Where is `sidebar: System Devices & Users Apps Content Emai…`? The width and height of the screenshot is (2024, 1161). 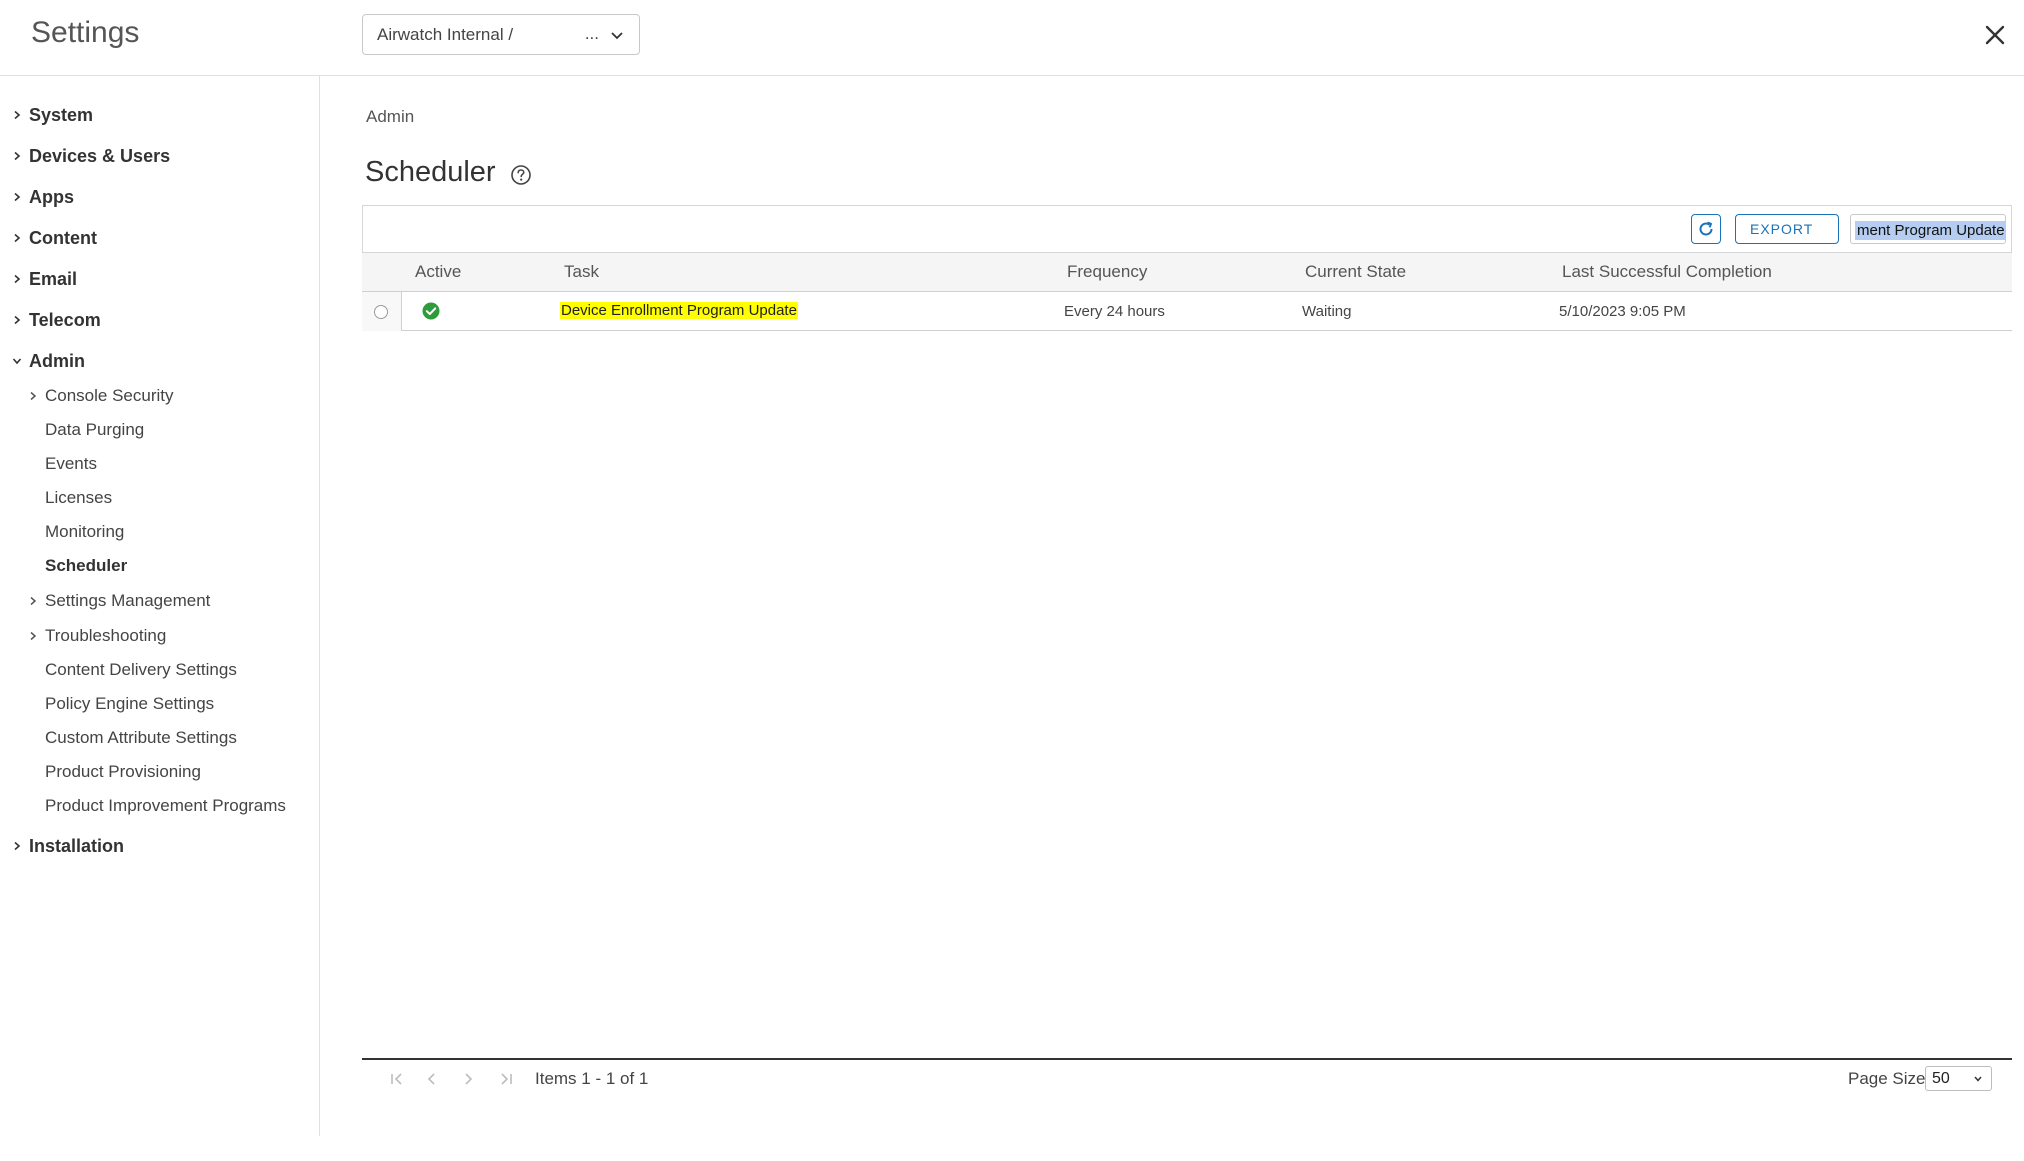
sidebar: System Devices & Users Apps Content Emai… is located at coordinates (160, 606).